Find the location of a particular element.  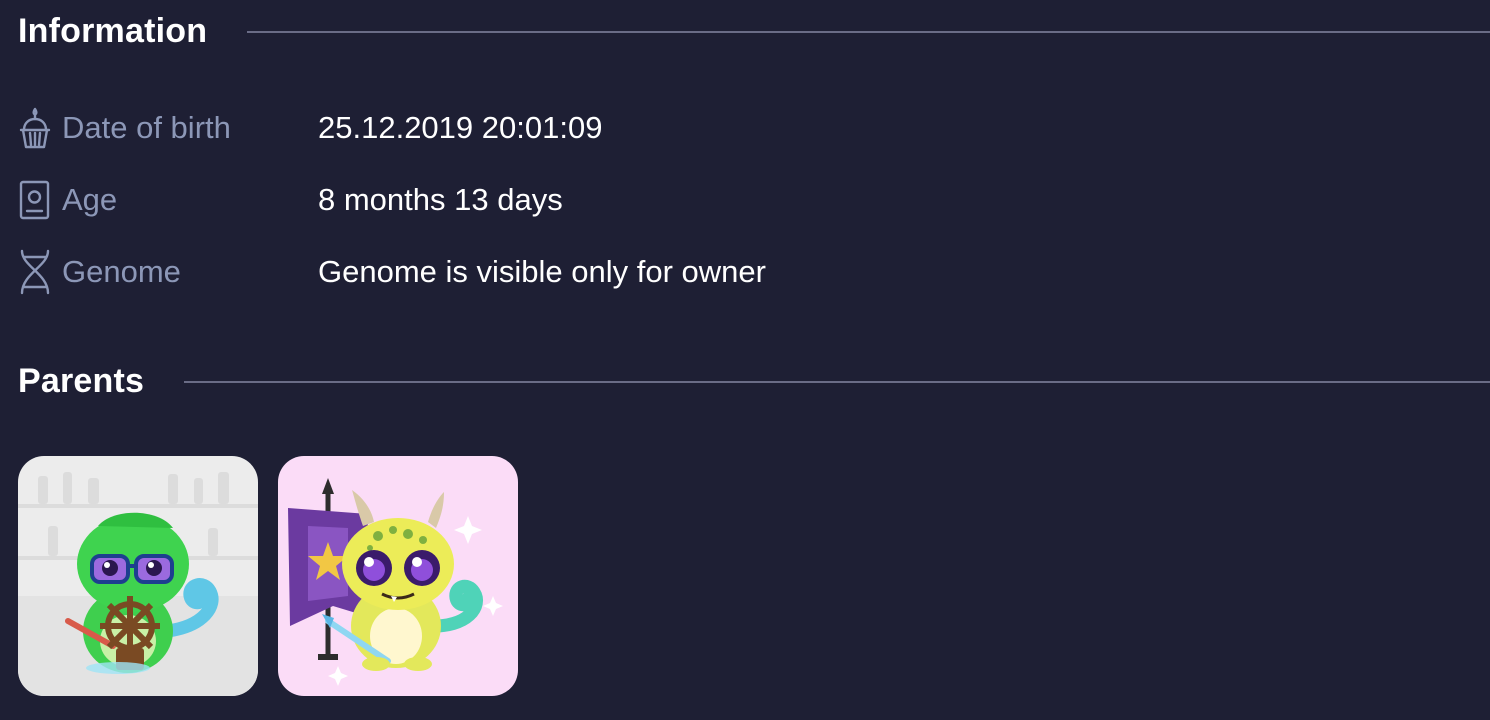

info-label-text: Date of birth is located at coordinates (146, 127).